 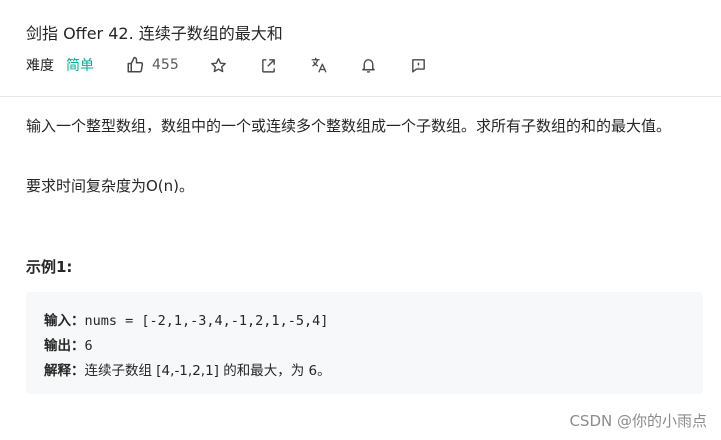 What do you see at coordinates (638, 421) in the screenshot?
I see `csdn-watermark: CSDN @你的小雨点` at bounding box center [638, 421].